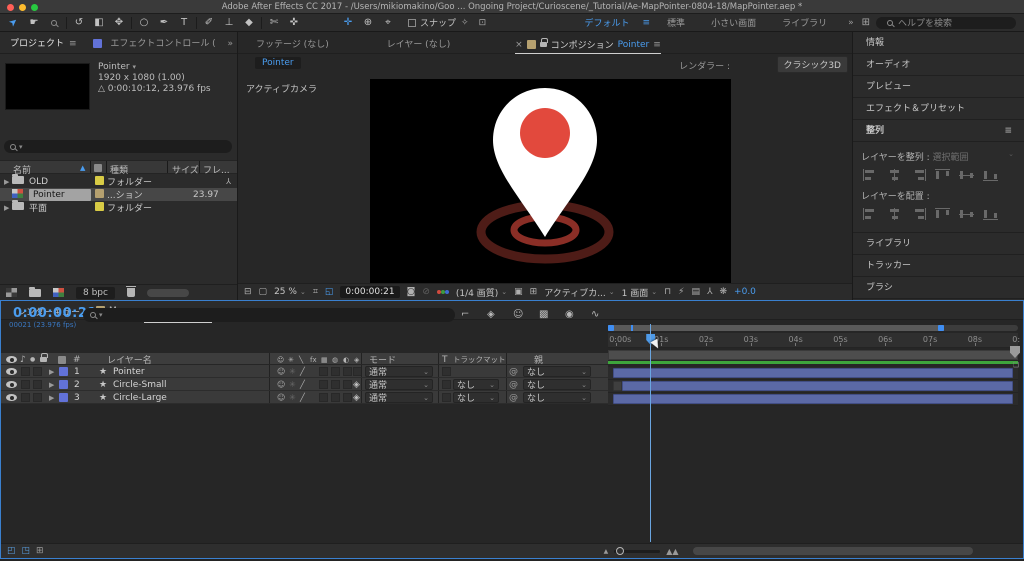 This screenshot has width=1024, height=561. Describe the element at coordinates (356, 384) in the screenshot. I see `three-d-toggle: ◈` at that location.